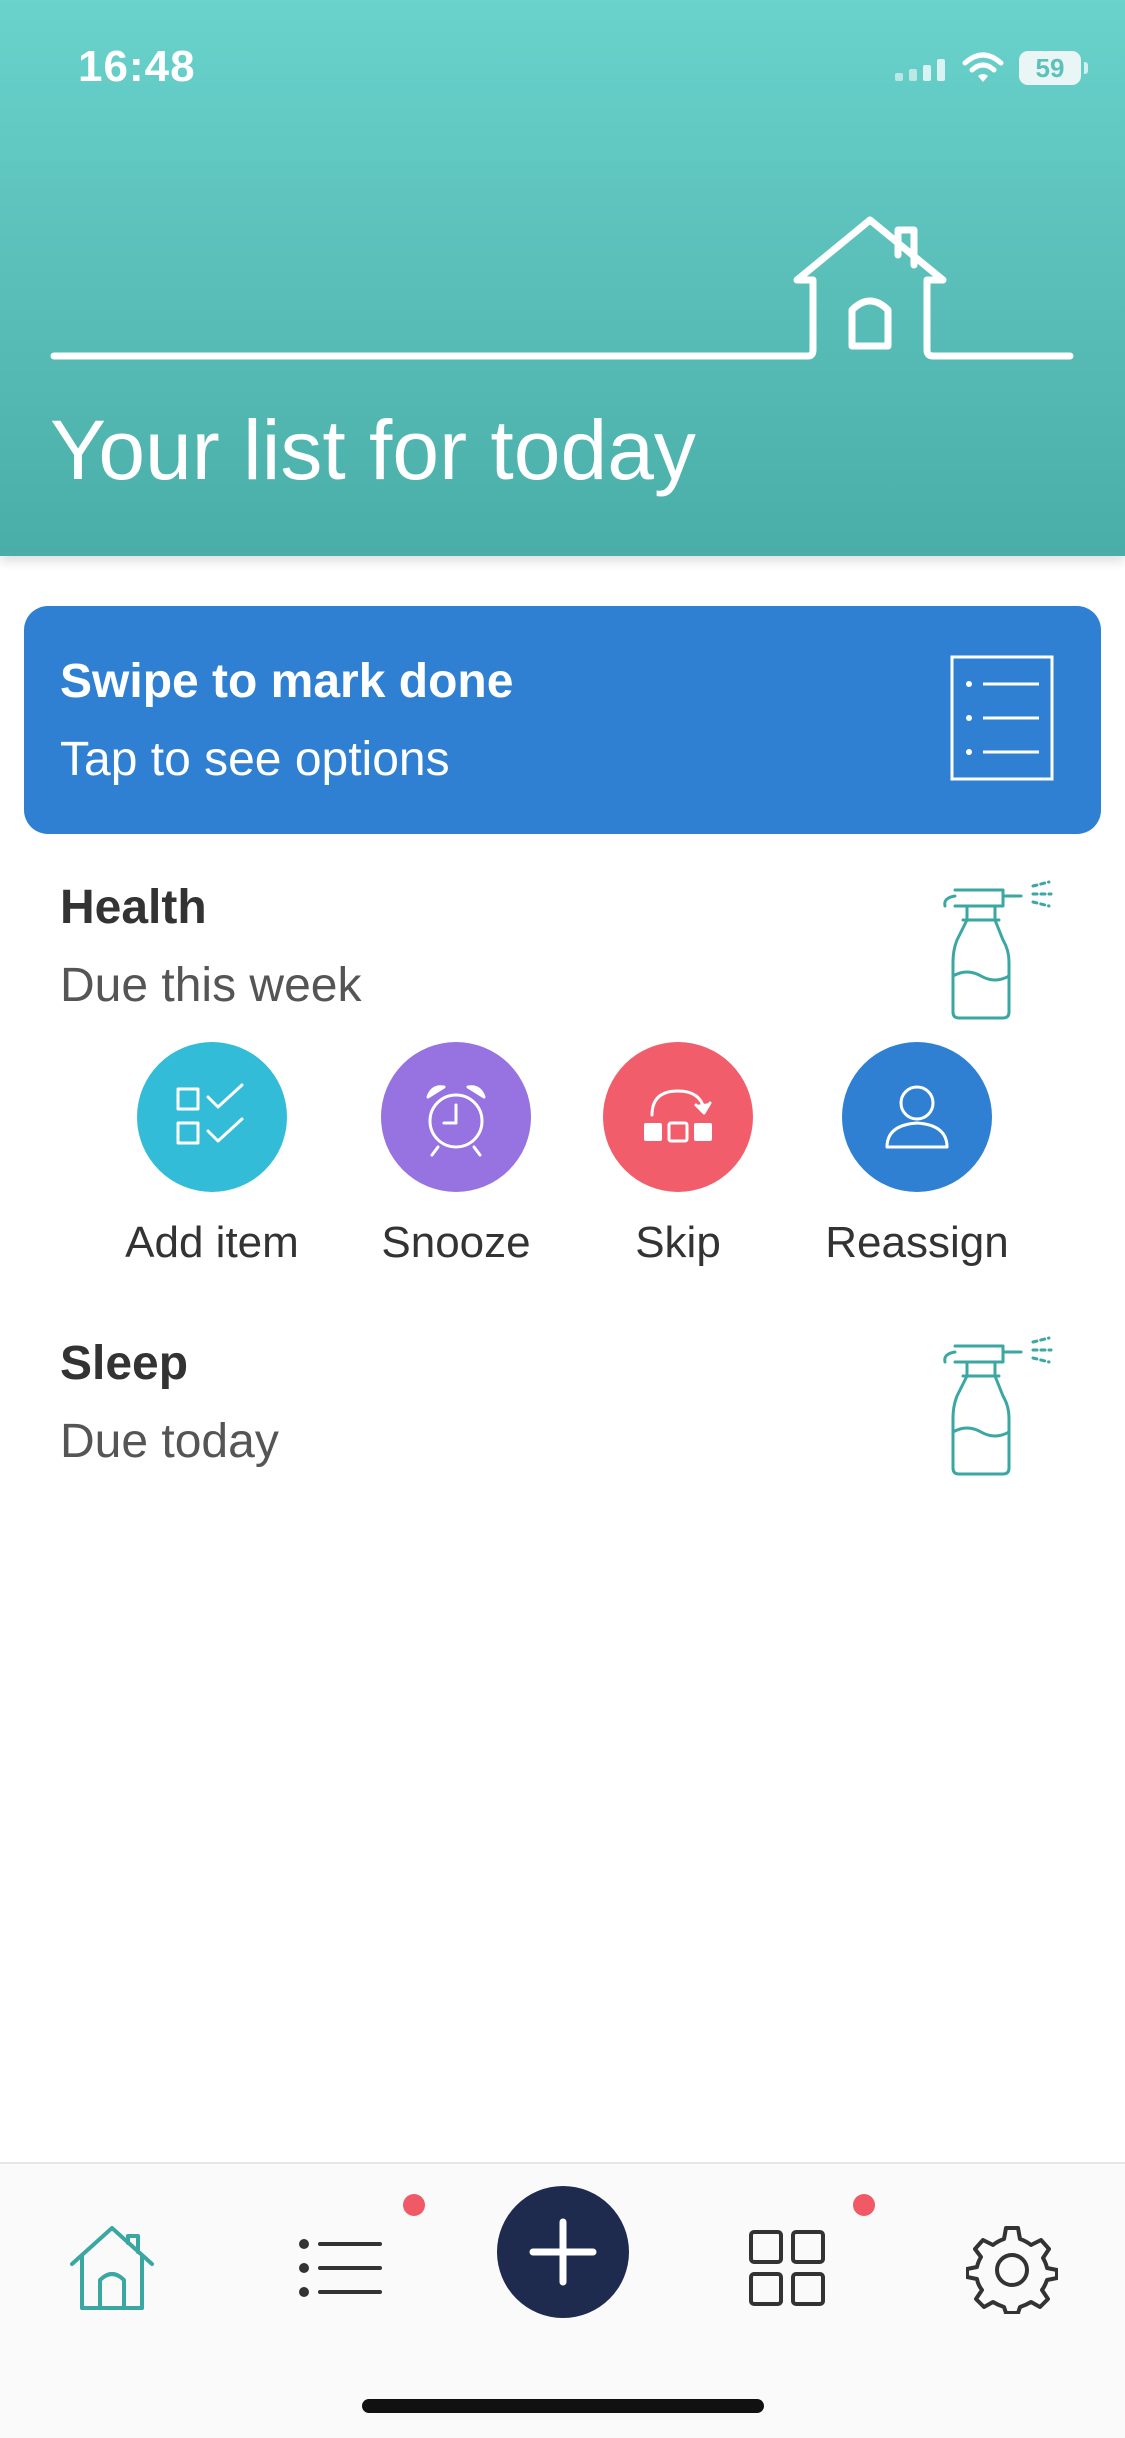  What do you see at coordinates (414, 2205) in the screenshot?
I see `list-notification-badge` at bounding box center [414, 2205].